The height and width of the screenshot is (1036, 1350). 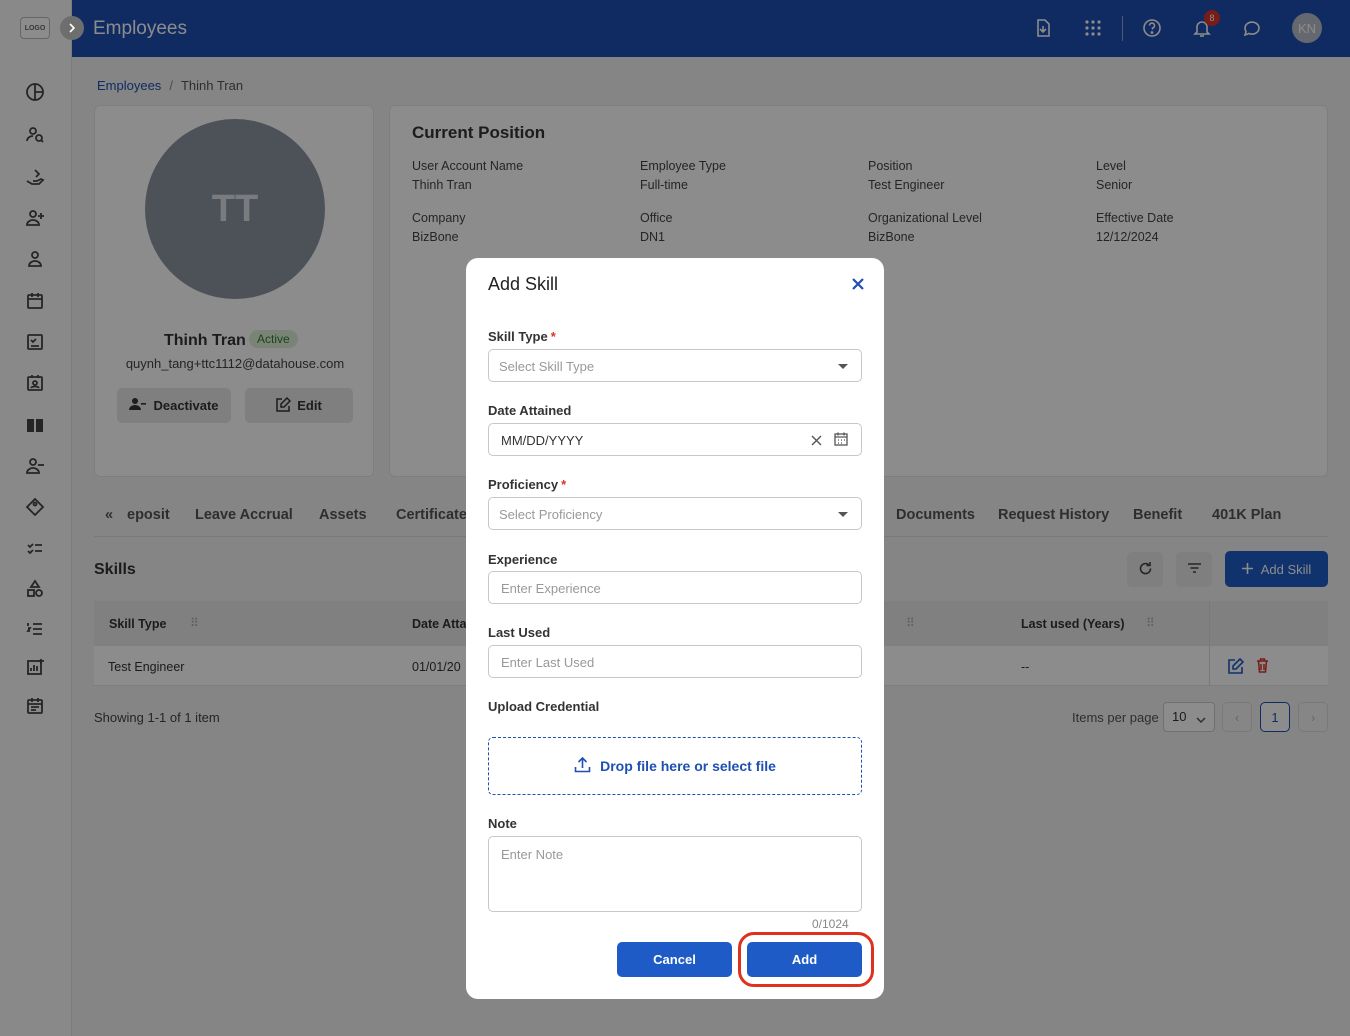 I want to click on date-placeholder: MM/DD/YYYY, so click(x=542, y=440).